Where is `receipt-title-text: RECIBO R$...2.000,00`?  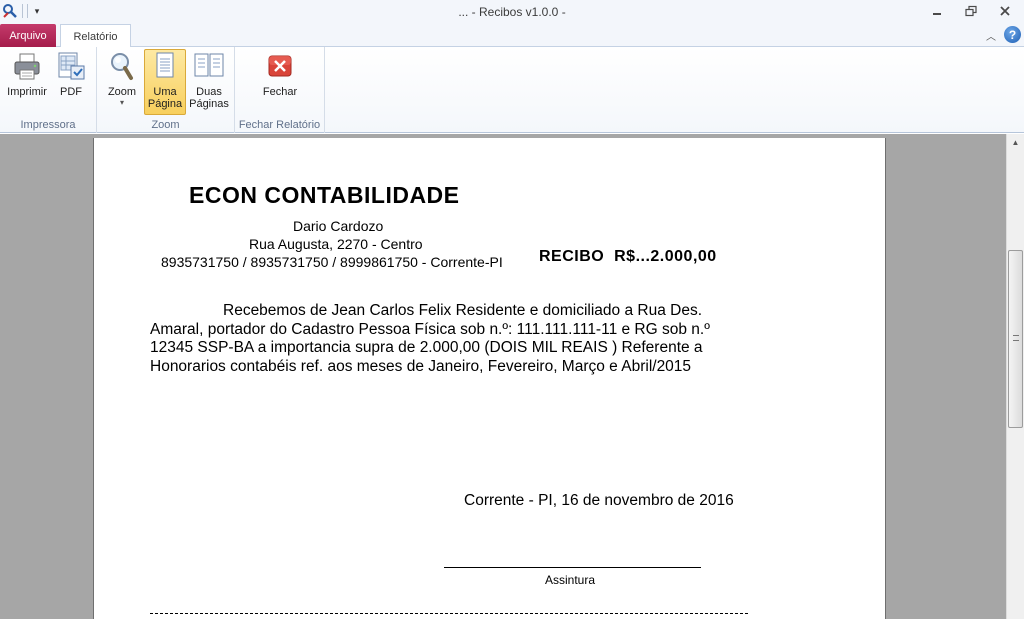
receipt-title-text: RECIBO R$...2.000,00 is located at coordinates (628, 256).